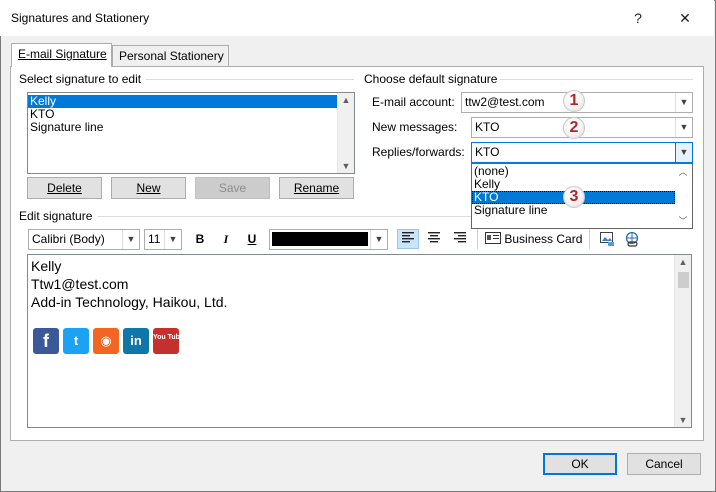 Image resolution: width=716 pixels, height=492 pixels. What do you see at coordinates (46, 266) in the screenshot?
I see `signature-line-name: Kelly` at bounding box center [46, 266].